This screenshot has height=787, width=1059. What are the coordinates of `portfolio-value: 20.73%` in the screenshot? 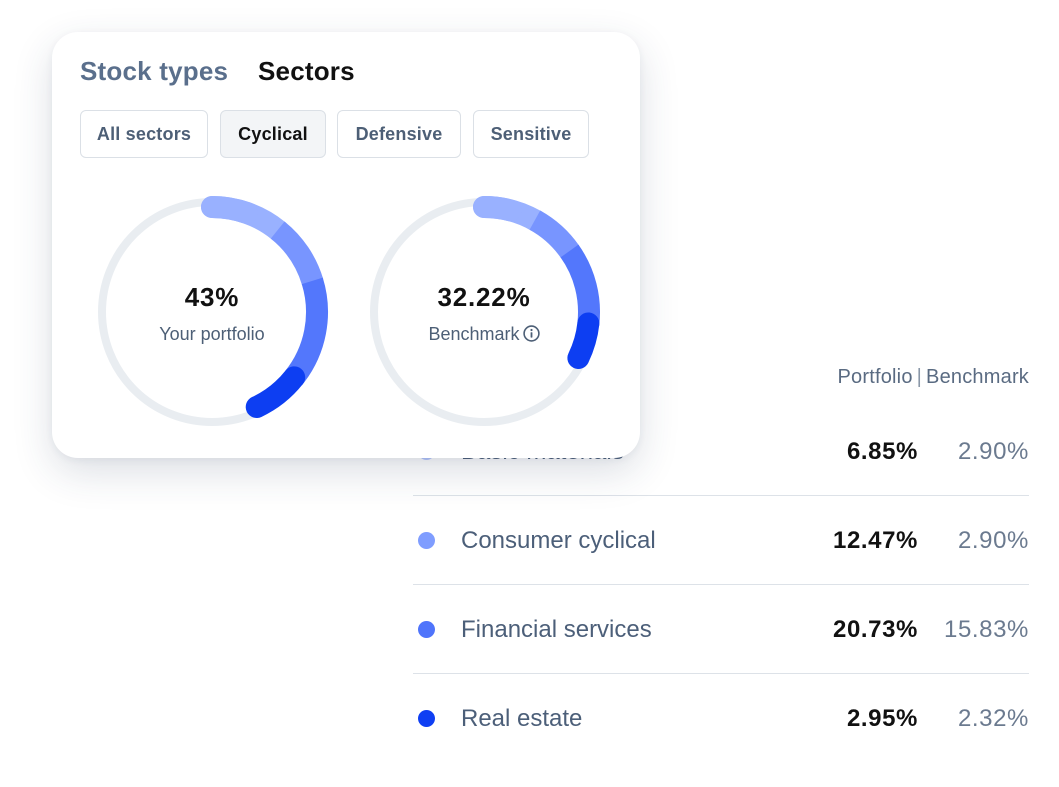 It's located at (875, 629).